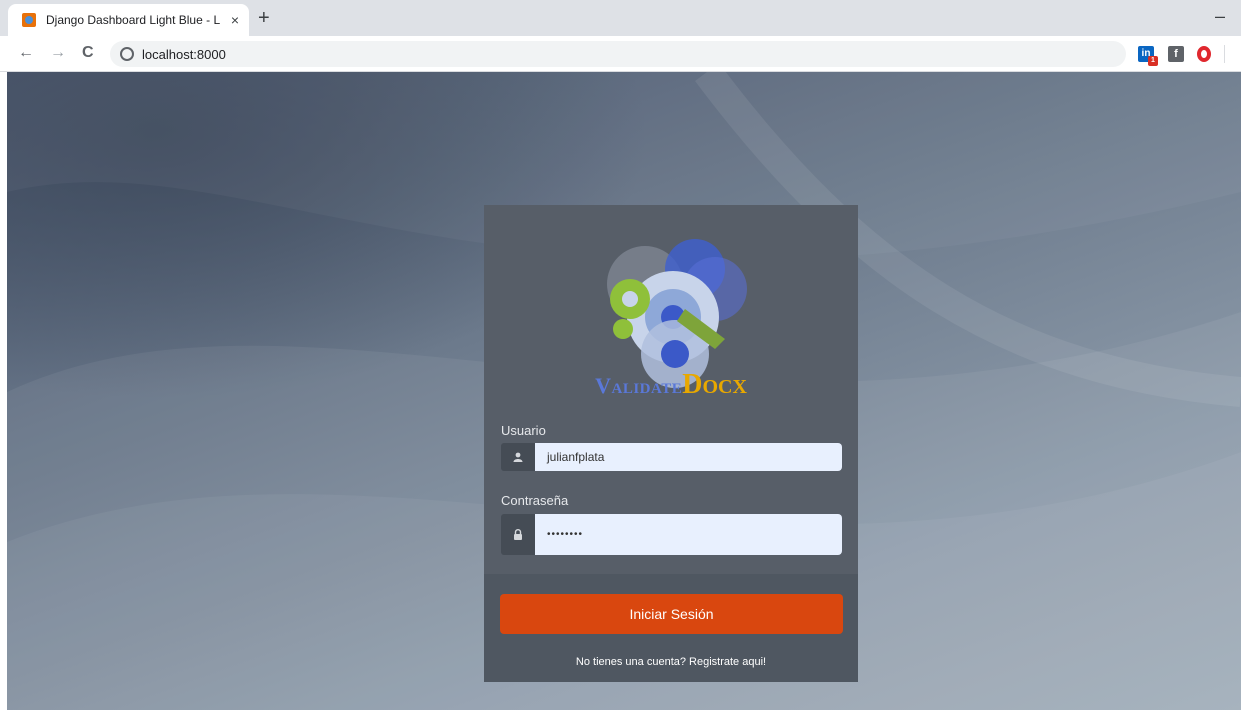 The image size is (1241, 710). I want to click on username-input-group: julianfplata, so click(671, 457).